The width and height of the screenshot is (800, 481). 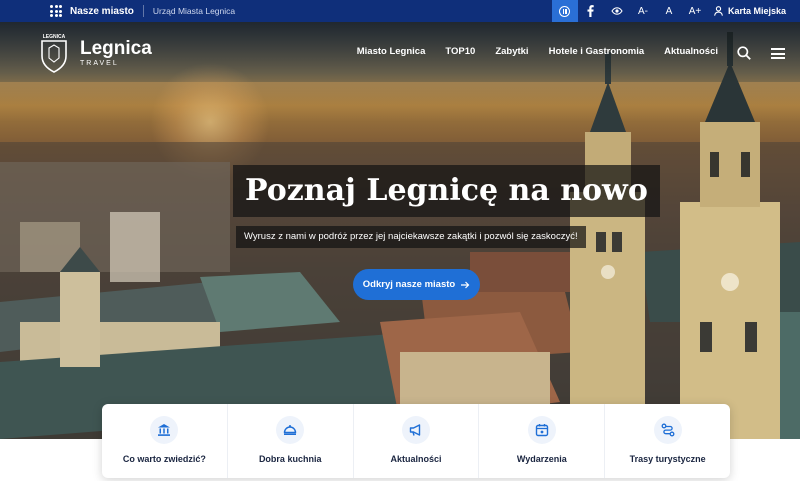 What do you see at coordinates (511, 51) in the screenshot?
I see `nav-item-zabytki: Zabytki` at bounding box center [511, 51].